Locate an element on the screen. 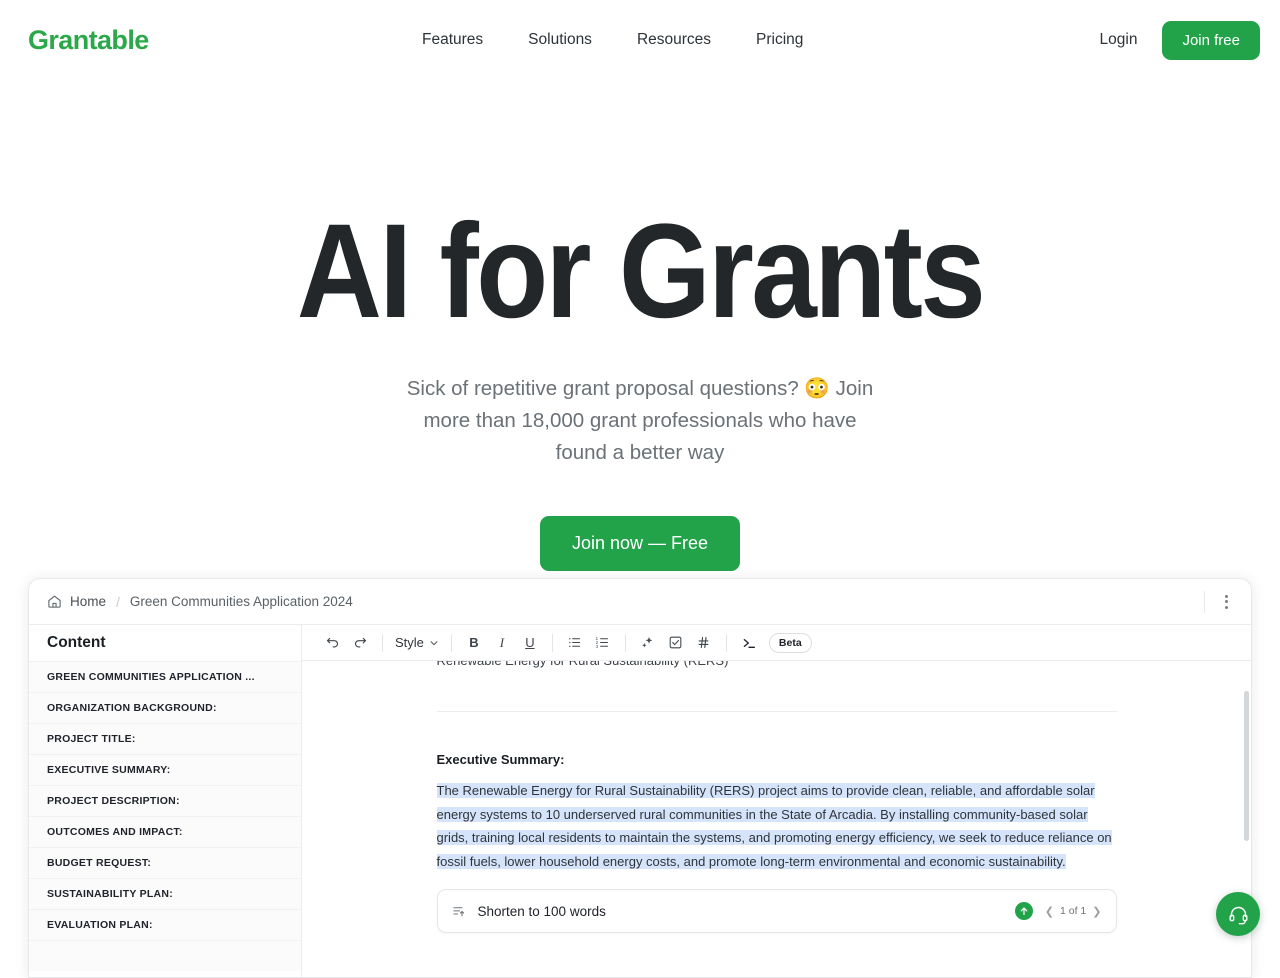 This screenshot has width=1280, height=978. nav-link-solutions: Solutions is located at coordinates (560, 40).